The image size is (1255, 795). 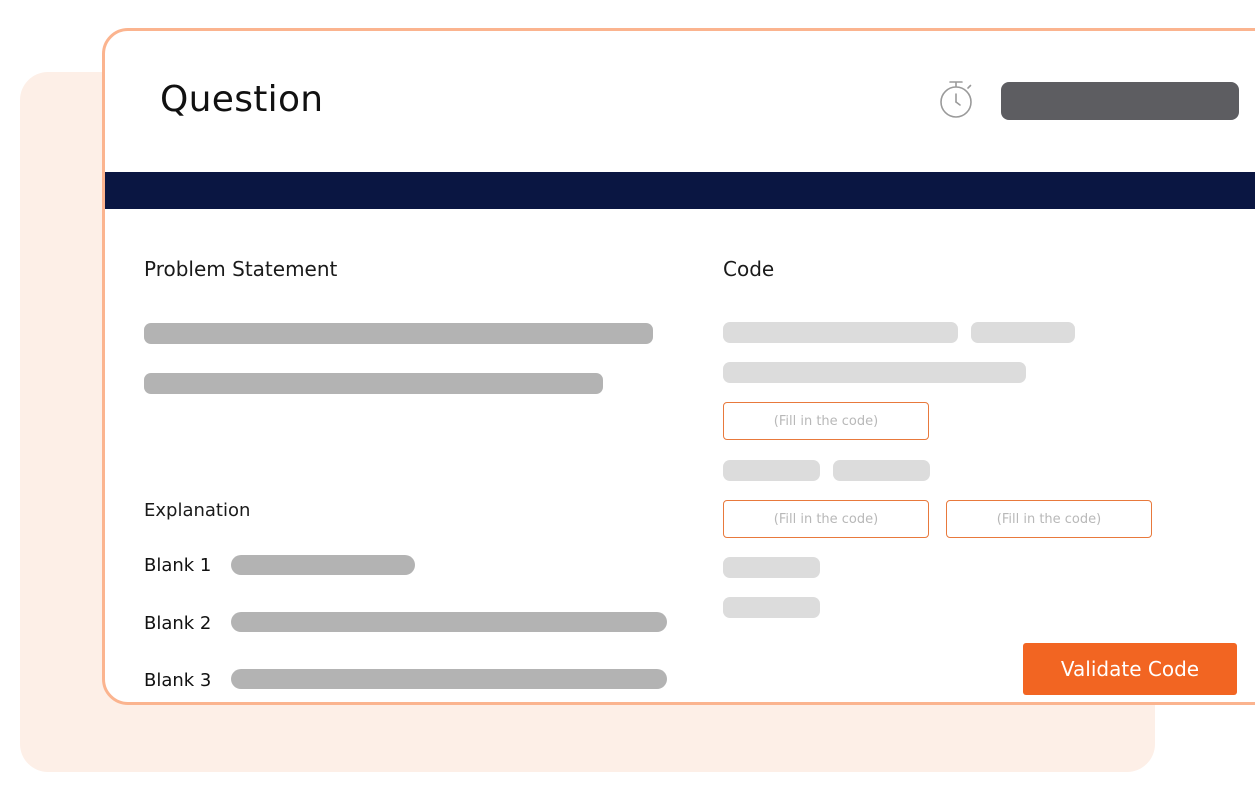 I want to click on blank-3-label: Blank 3, so click(x=178, y=680).